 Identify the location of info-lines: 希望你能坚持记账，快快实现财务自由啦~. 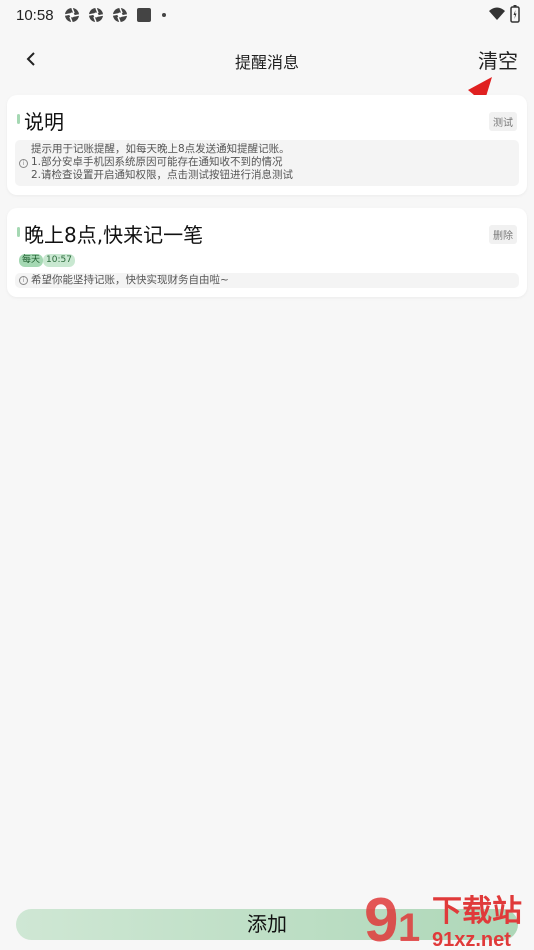
(130, 280).